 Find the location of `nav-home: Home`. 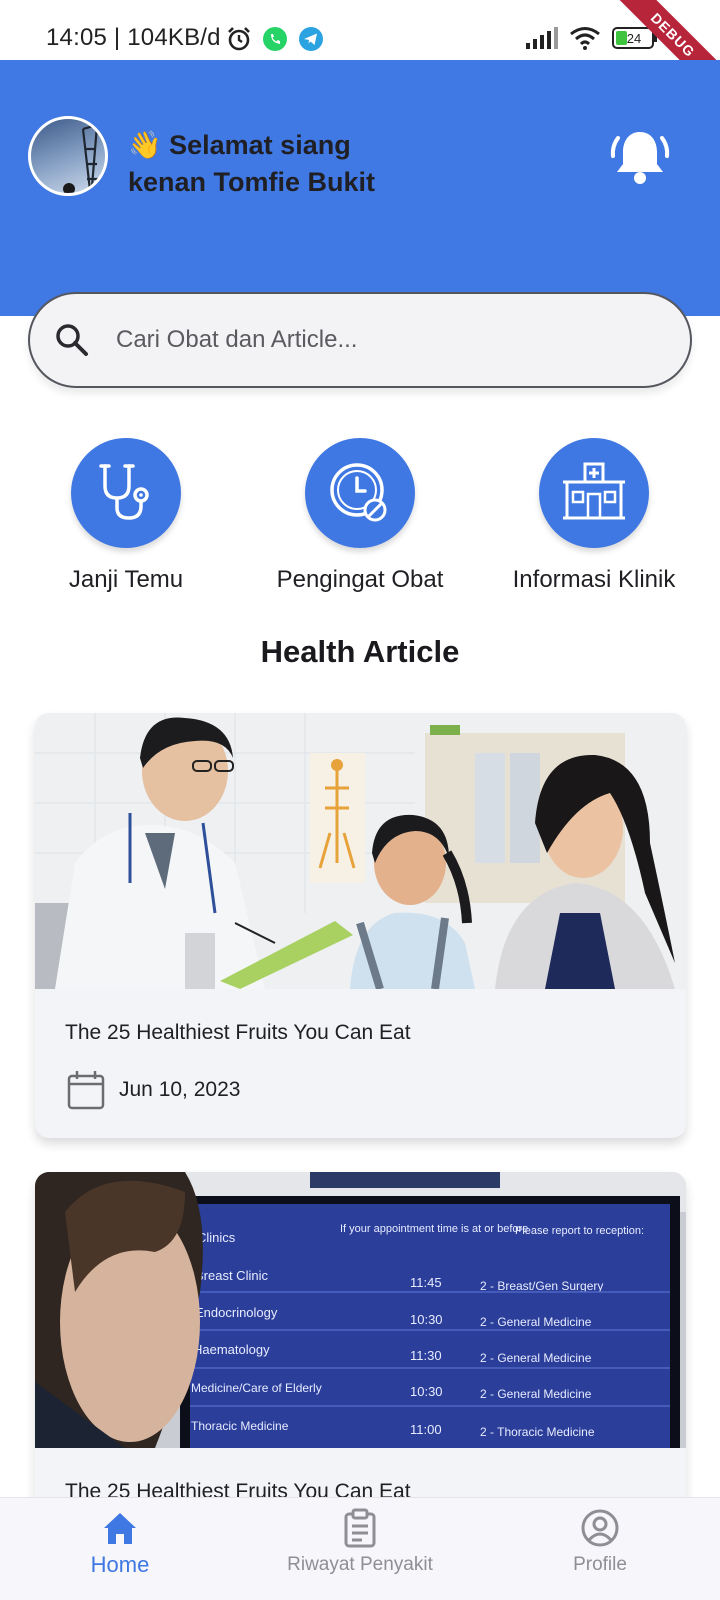

nav-home: Home is located at coordinates (120, 1543).